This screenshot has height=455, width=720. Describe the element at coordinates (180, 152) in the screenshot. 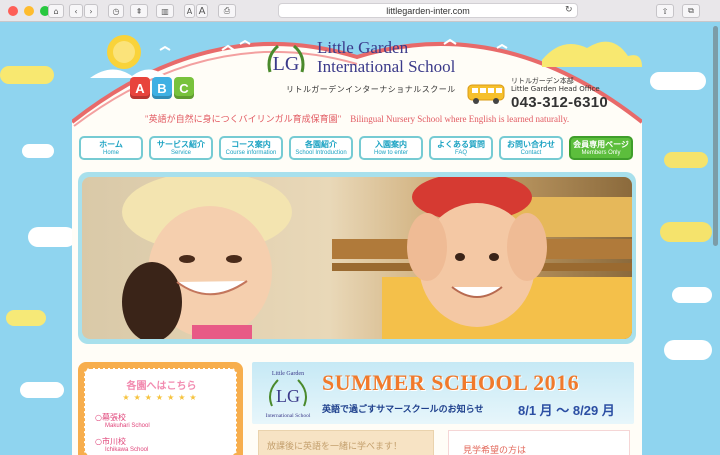

I see `nav-sublabel: Service` at that location.